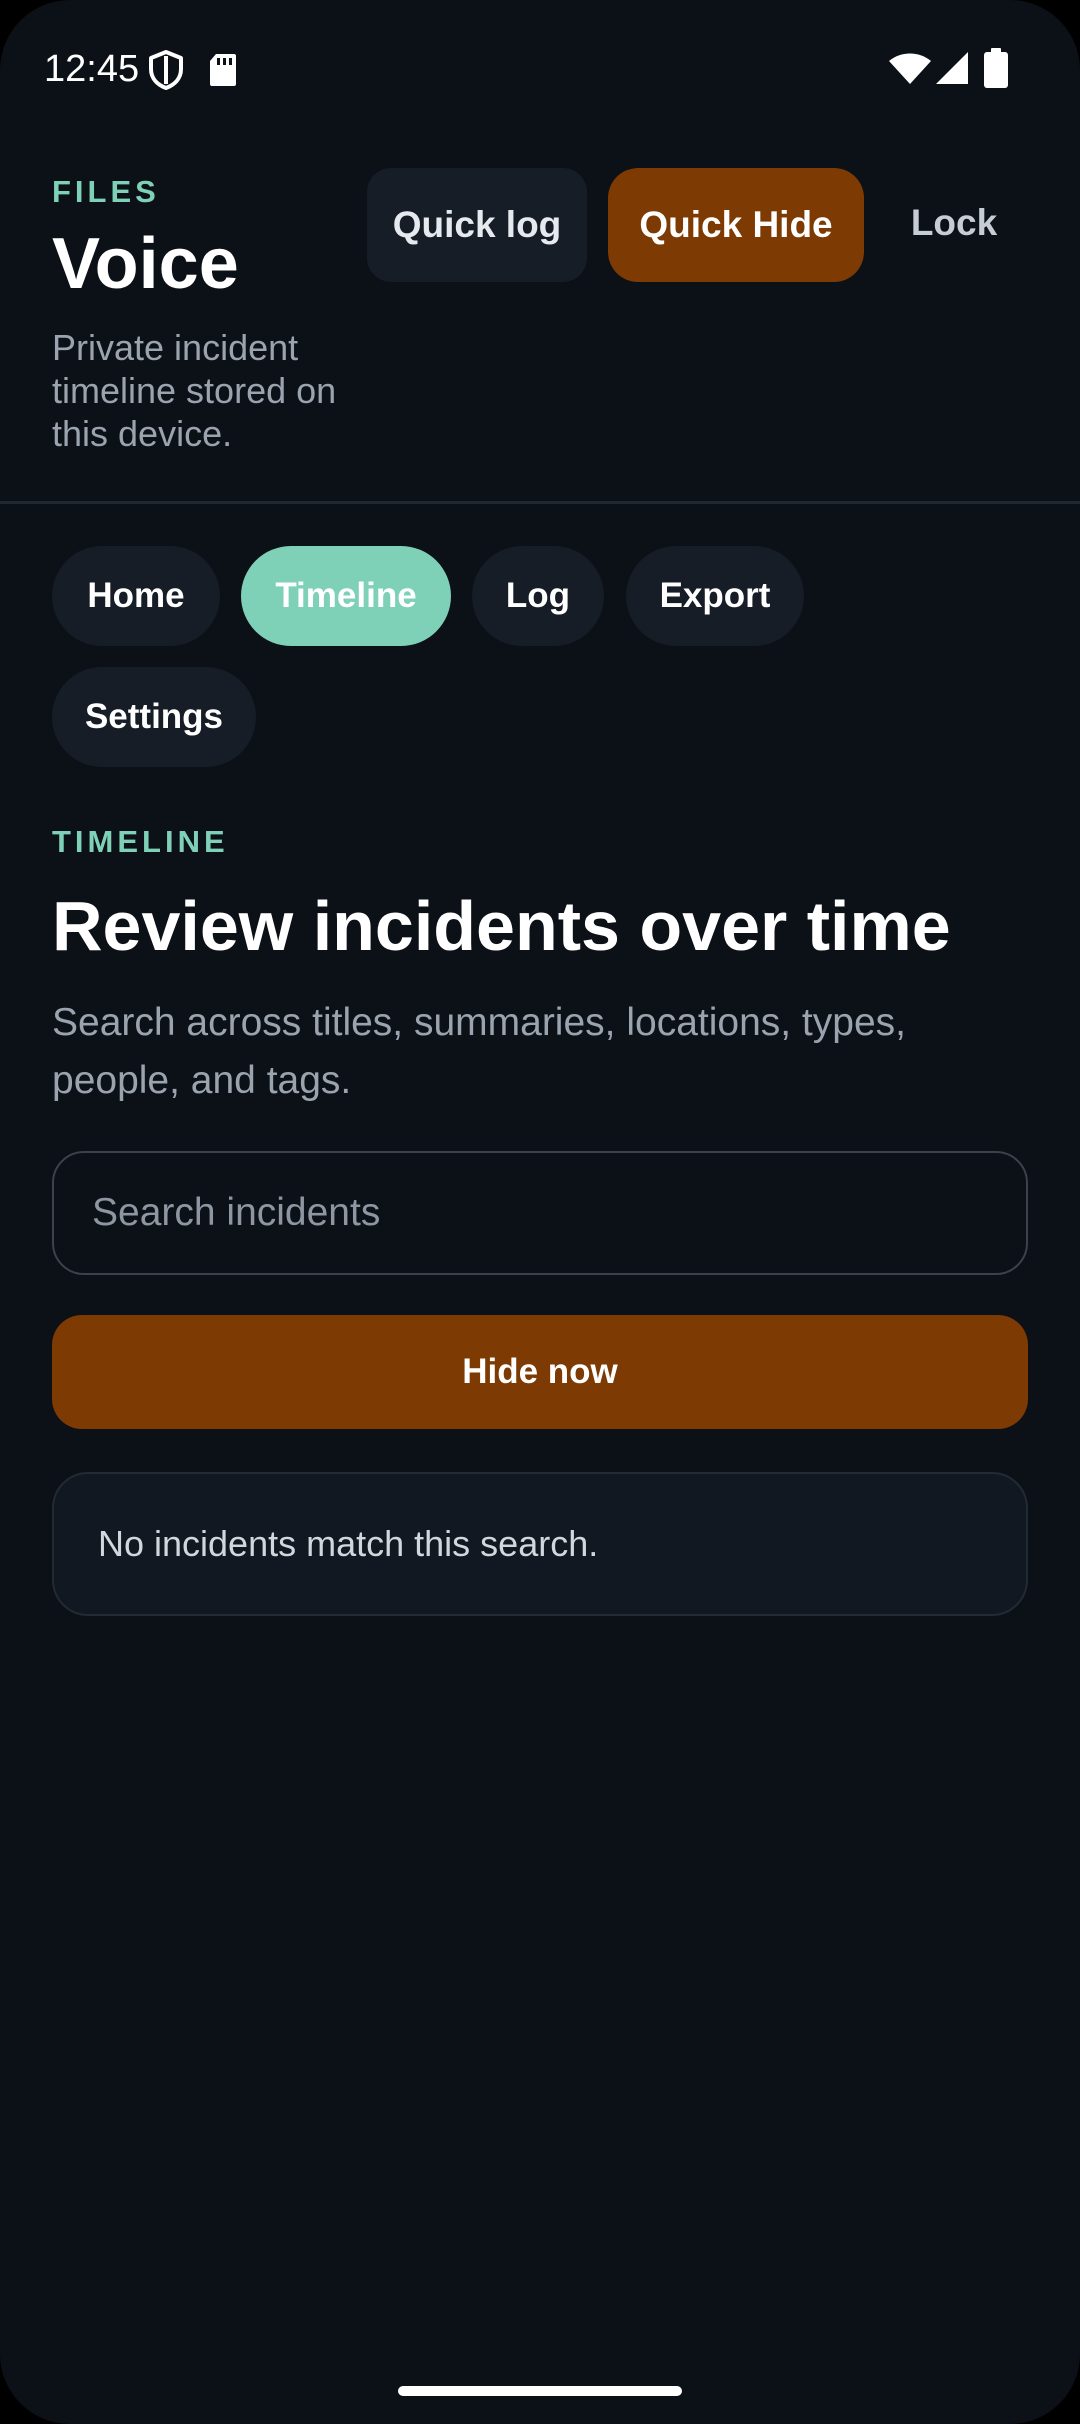  Describe the element at coordinates (477, 225) in the screenshot. I see `quick-log-button: Quick log` at that location.